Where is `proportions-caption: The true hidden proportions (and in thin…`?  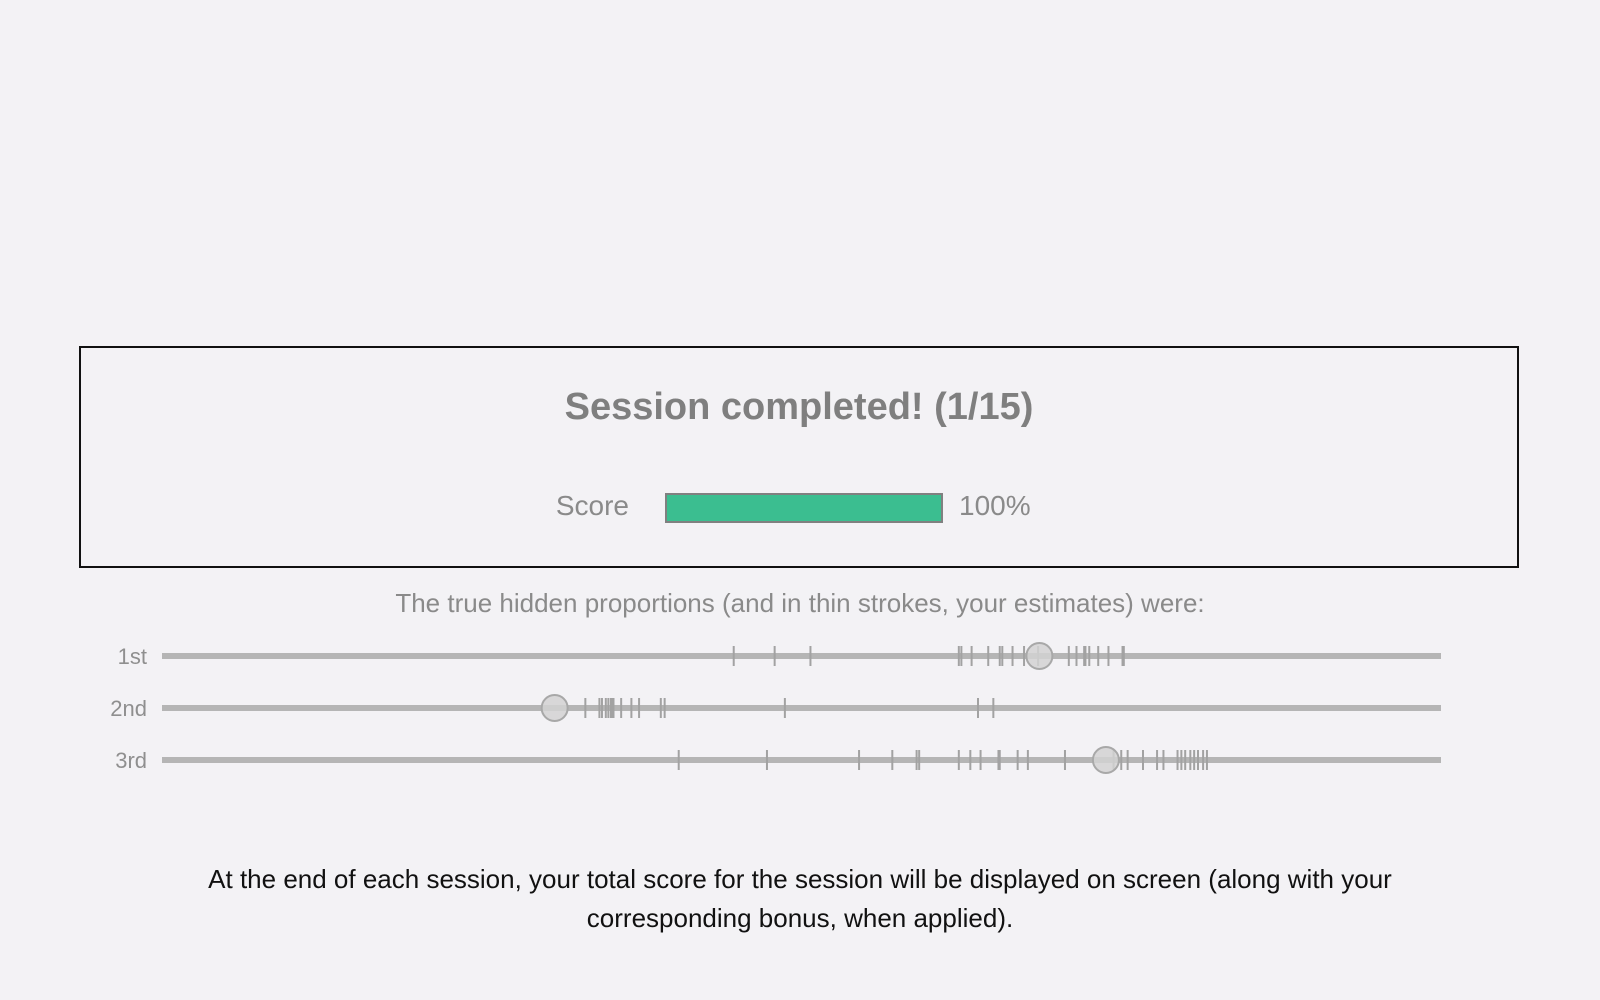
proportions-caption: The true hidden proportions (and in thin… is located at coordinates (800, 603).